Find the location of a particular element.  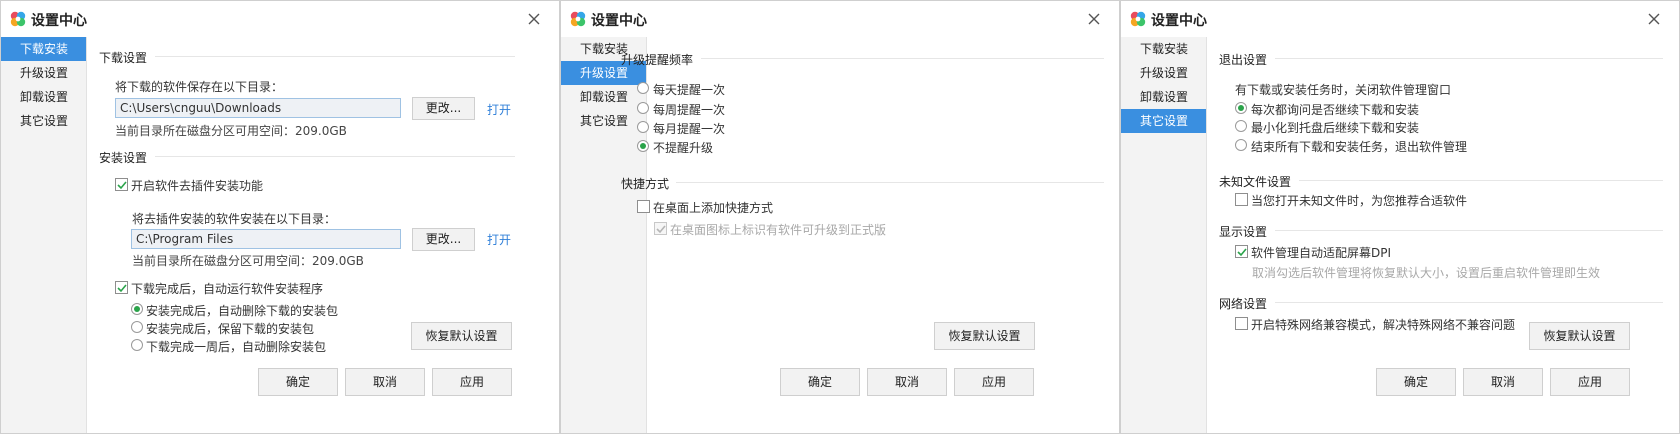

section-title-network: 网络设置 is located at coordinates (1243, 304).